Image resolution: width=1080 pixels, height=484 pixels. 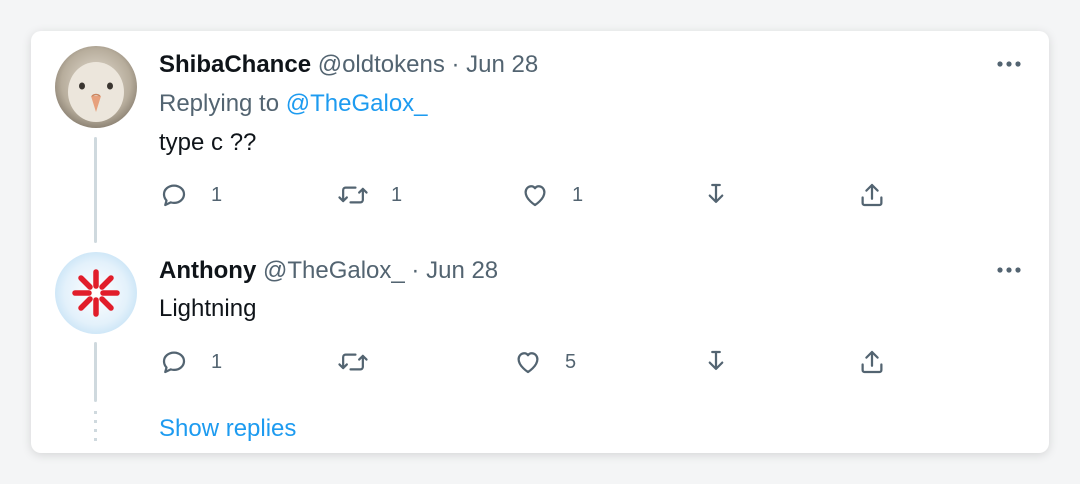 I want to click on tweet-text: Lightning, so click(x=208, y=308).